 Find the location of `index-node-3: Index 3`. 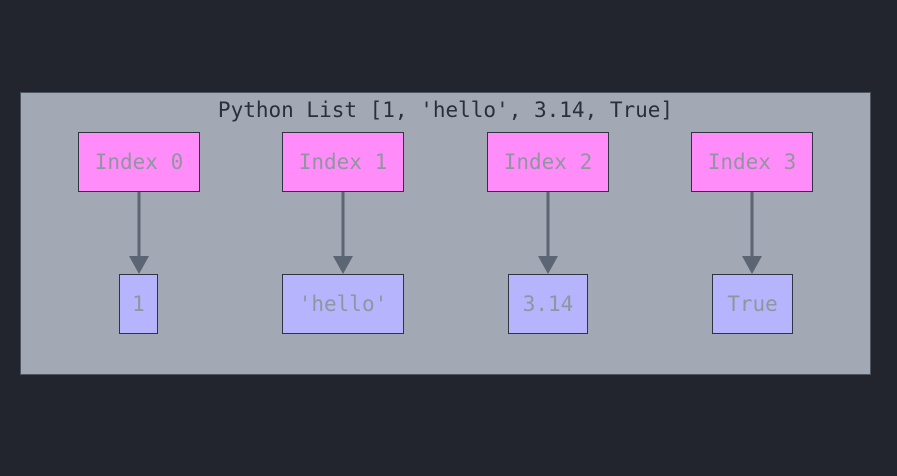

index-node-3: Index 3 is located at coordinates (752, 162).